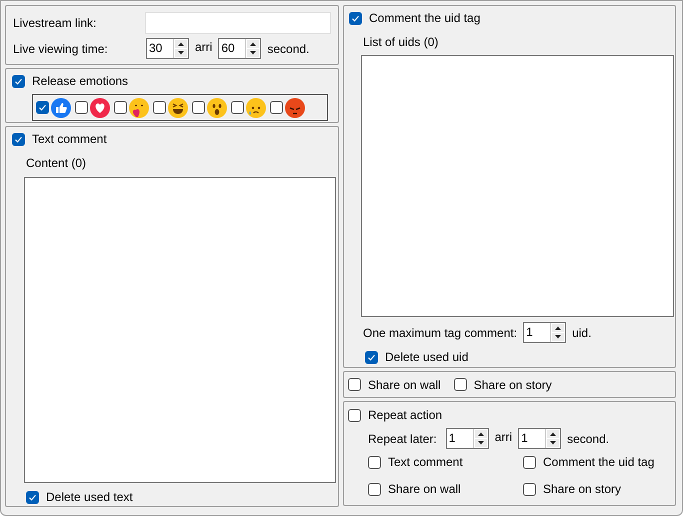 This screenshot has height=516, width=683. Describe the element at coordinates (57, 163) in the screenshot. I see `content-label: Content (0)` at that location.